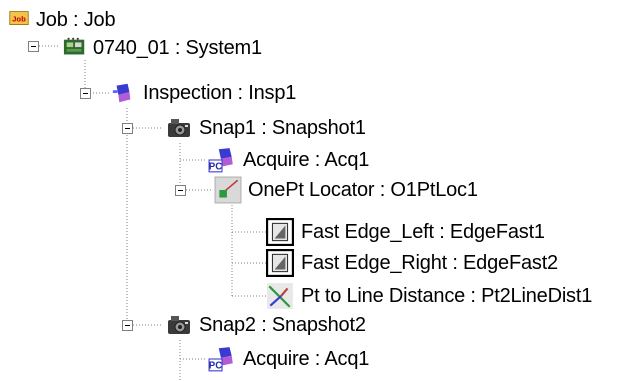 This screenshot has height=381, width=626. What do you see at coordinates (177, 47) in the screenshot?
I see `tree-node-label: 0740_01 : System1` at bounding box center [177, 47].